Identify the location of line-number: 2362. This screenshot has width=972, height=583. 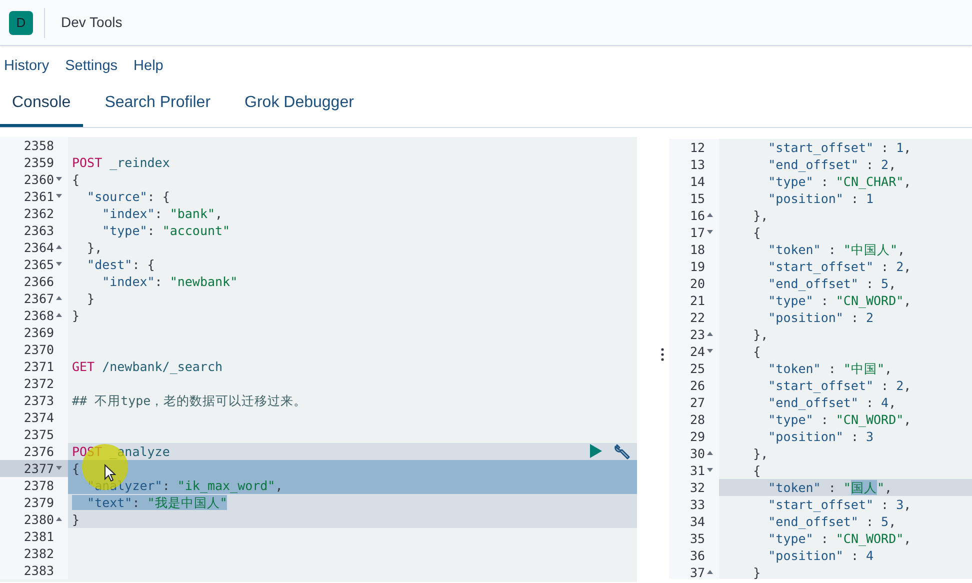
(39, 213).